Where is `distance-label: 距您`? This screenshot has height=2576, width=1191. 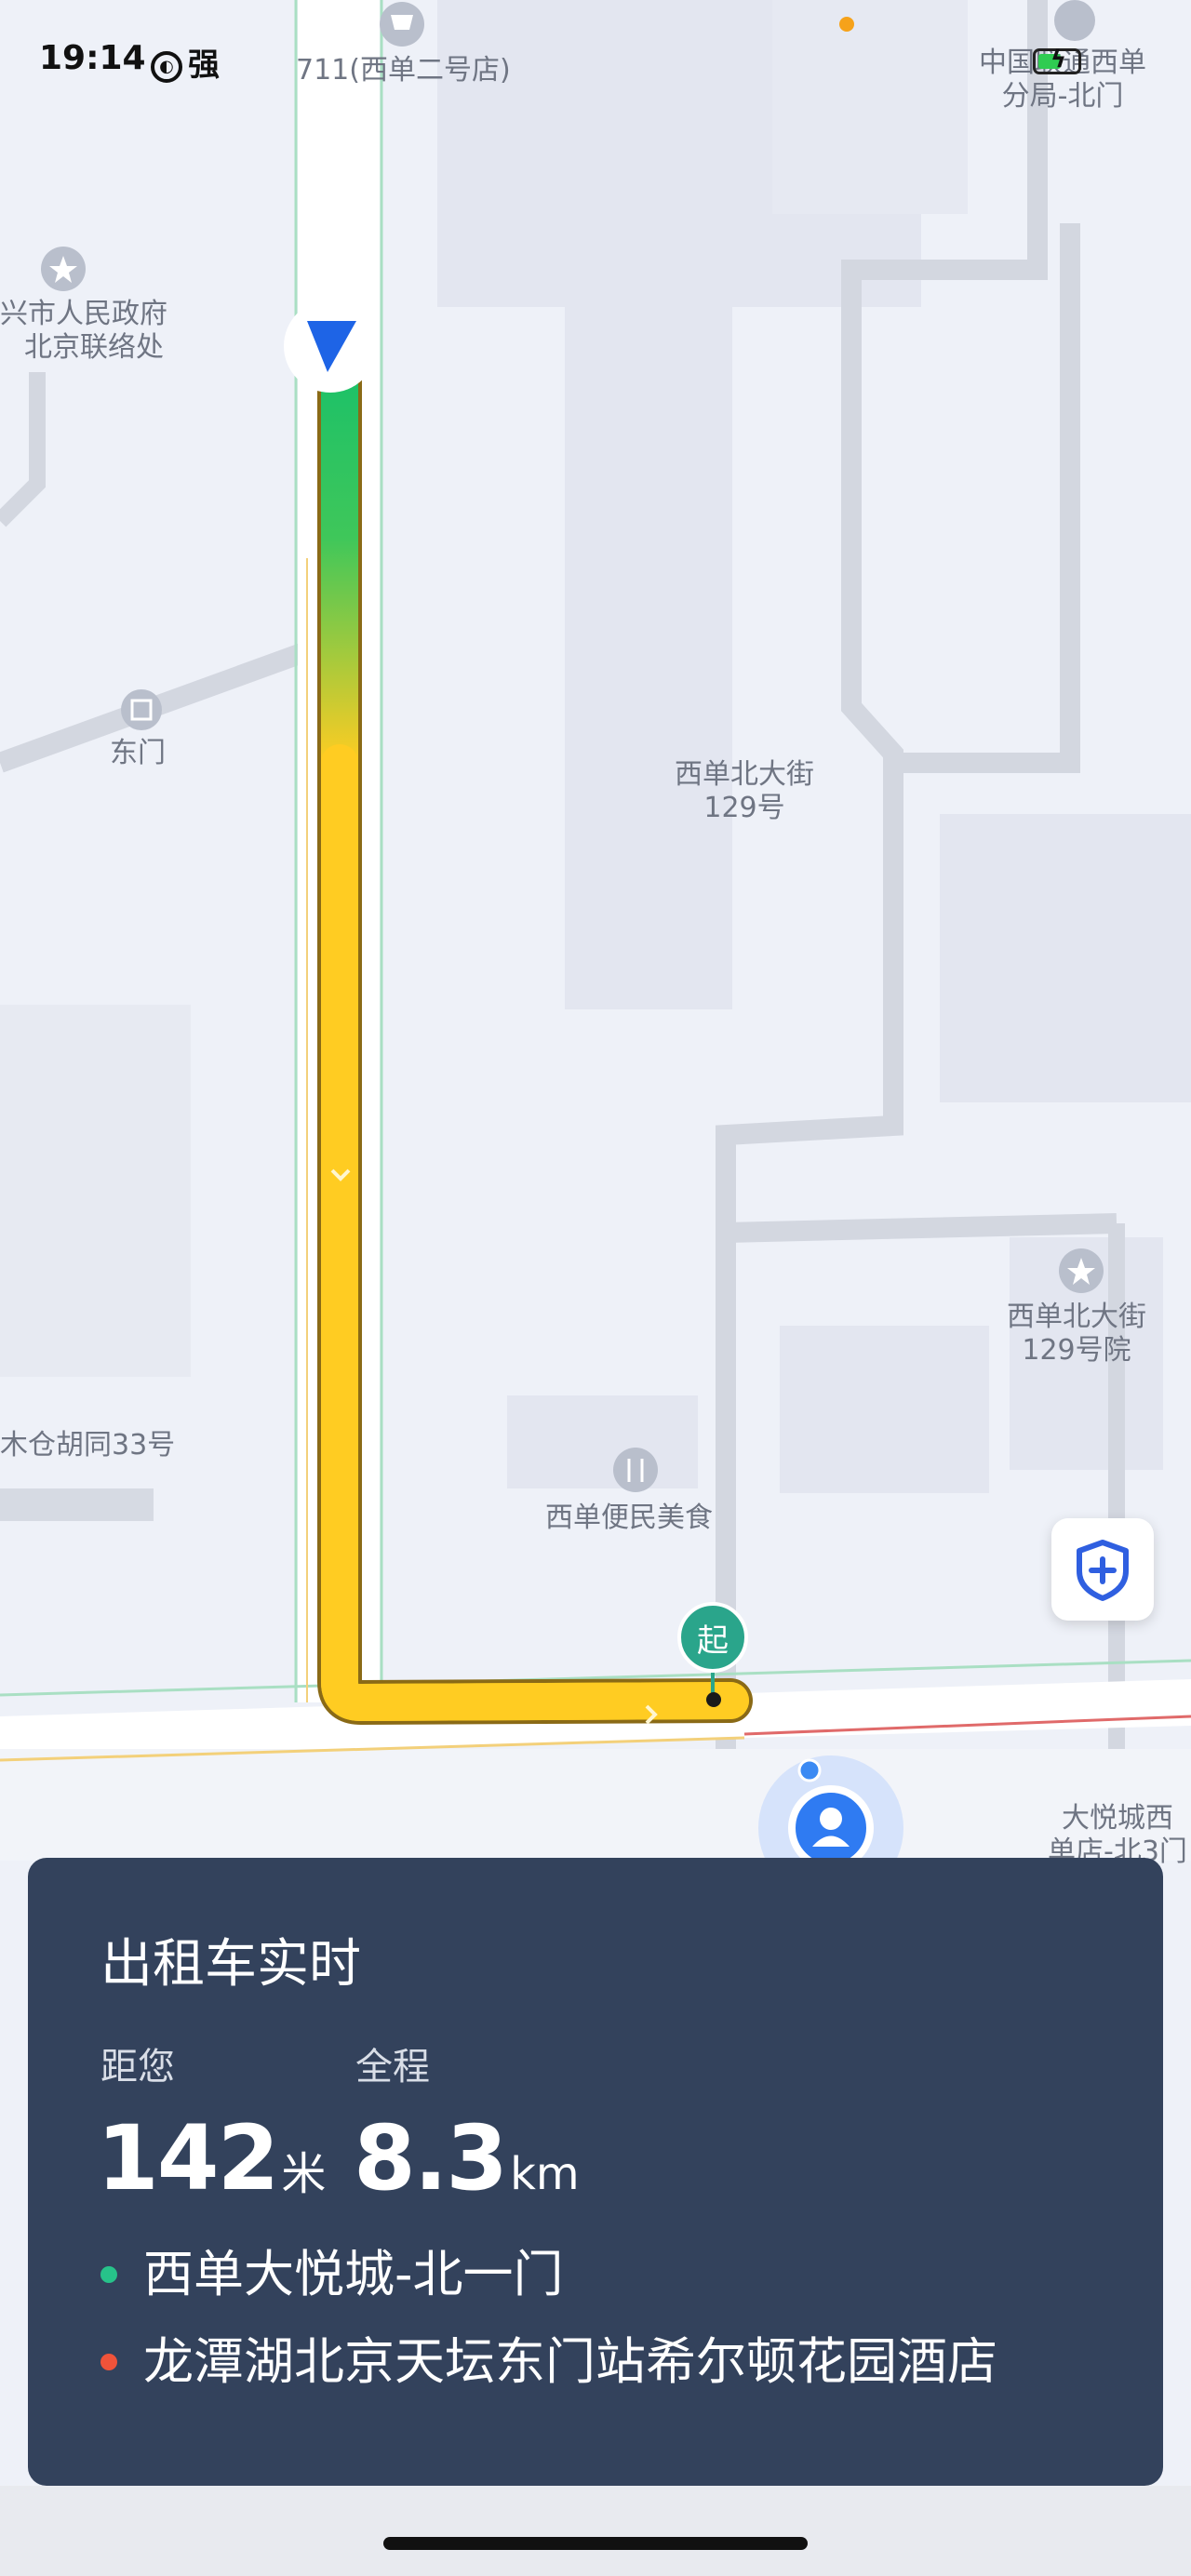 distance-label: 距您 is located at coordinates (137, 2067).